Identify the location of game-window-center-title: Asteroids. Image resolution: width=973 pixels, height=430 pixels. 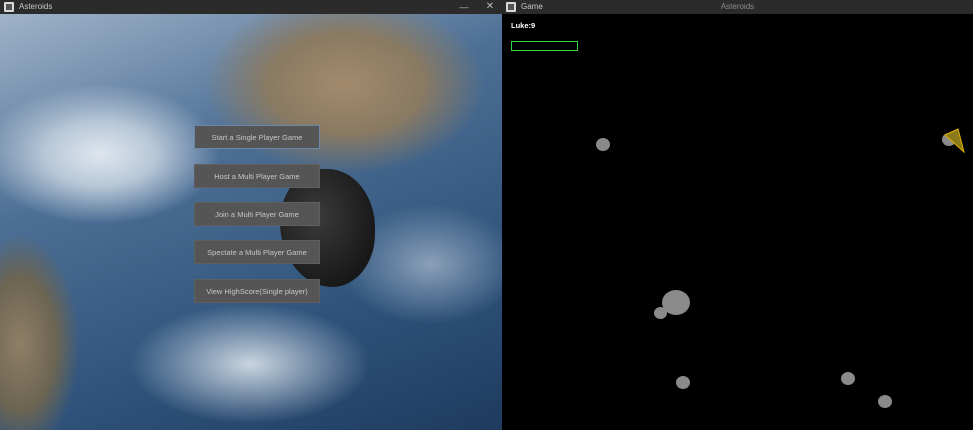
(737, 6).